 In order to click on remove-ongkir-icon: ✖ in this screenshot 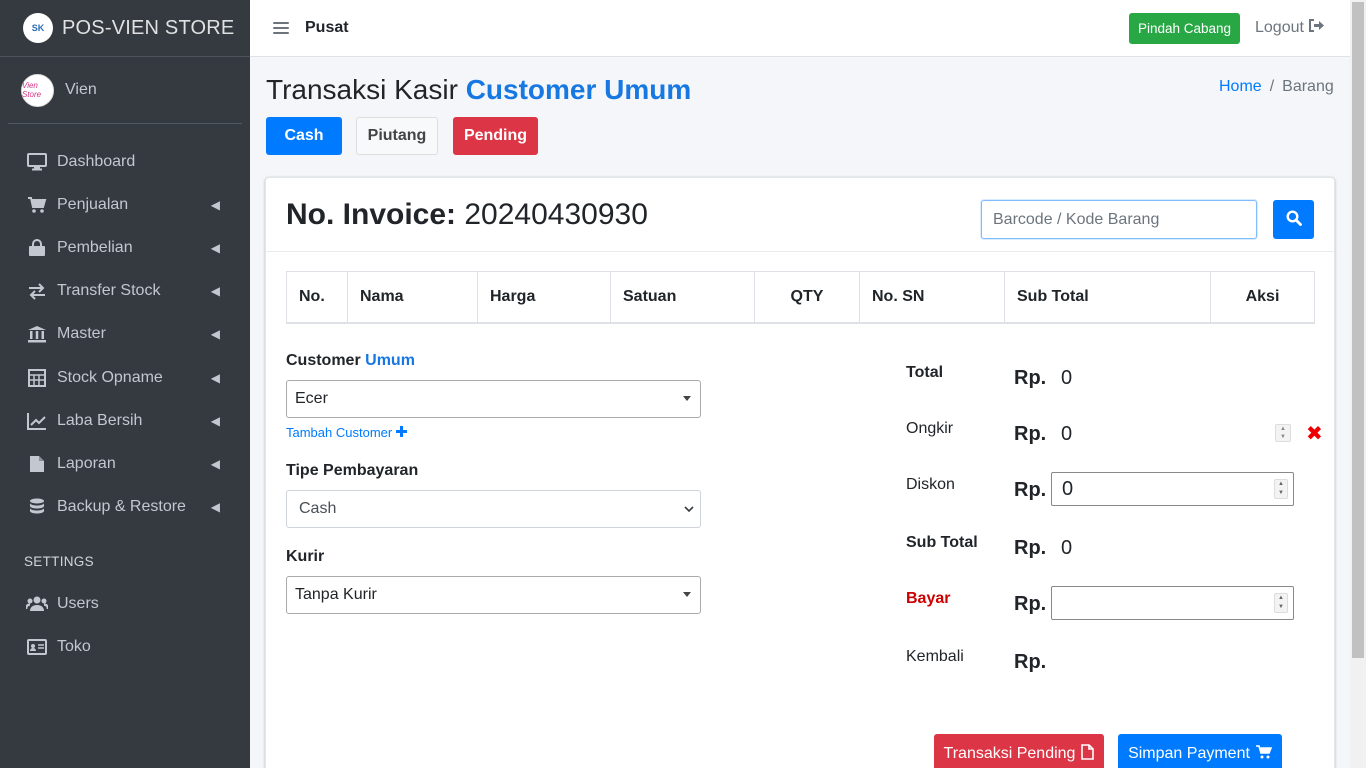, I will do `click(1314, 433)`.